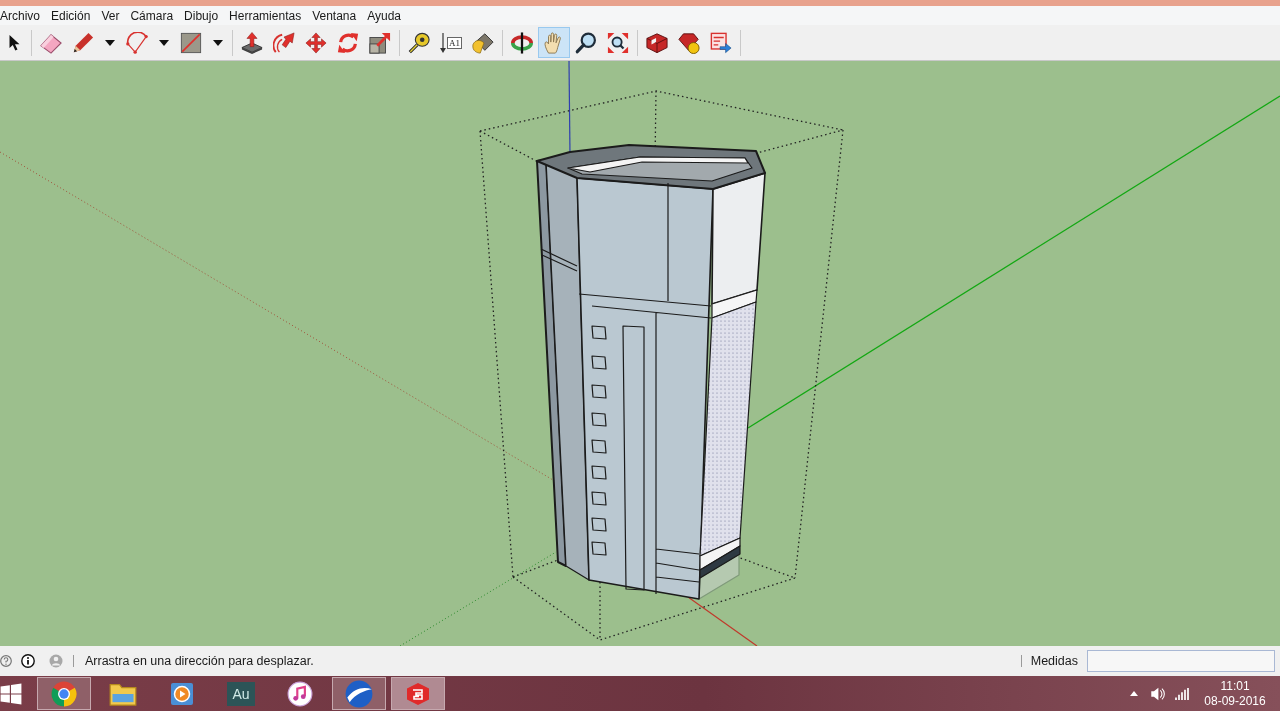 The height and width of the screenshot is (711, 1280). What do you see at coordinates (71, 15) in the screenshot?
I see `menu-item: Edición` at bounding box center [71, 15].